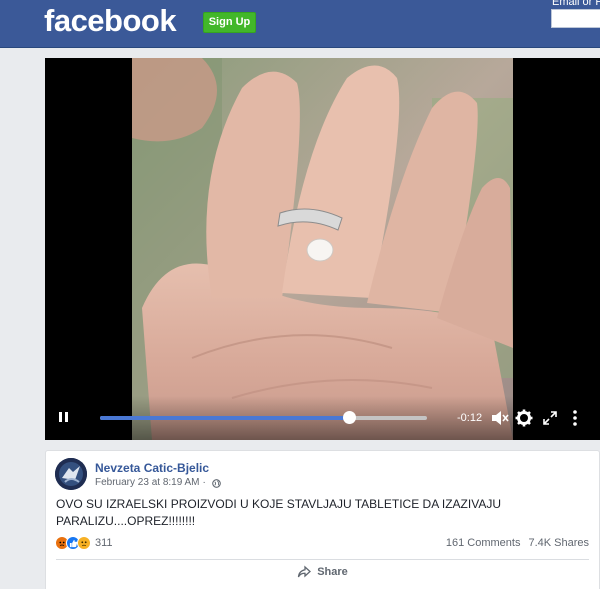 The image size is (600, 589). Describe the element at coordinates (558, 543) in the screenshot. I see `shares-count-link: 7.4K Shares` at that location.